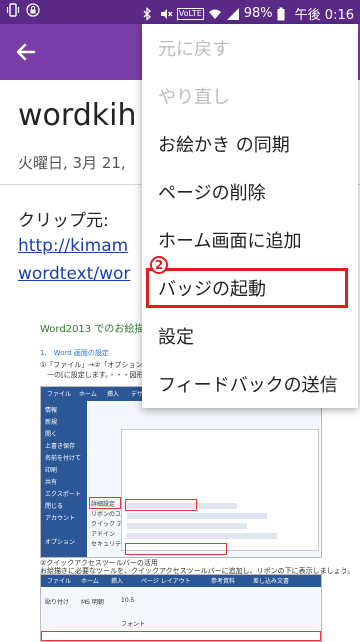 The width and height of the screenshot is (360, 642). Describe the element at coordinates (324, 15) in the screenshot. I see `clock: 午後 0:16` at that location.